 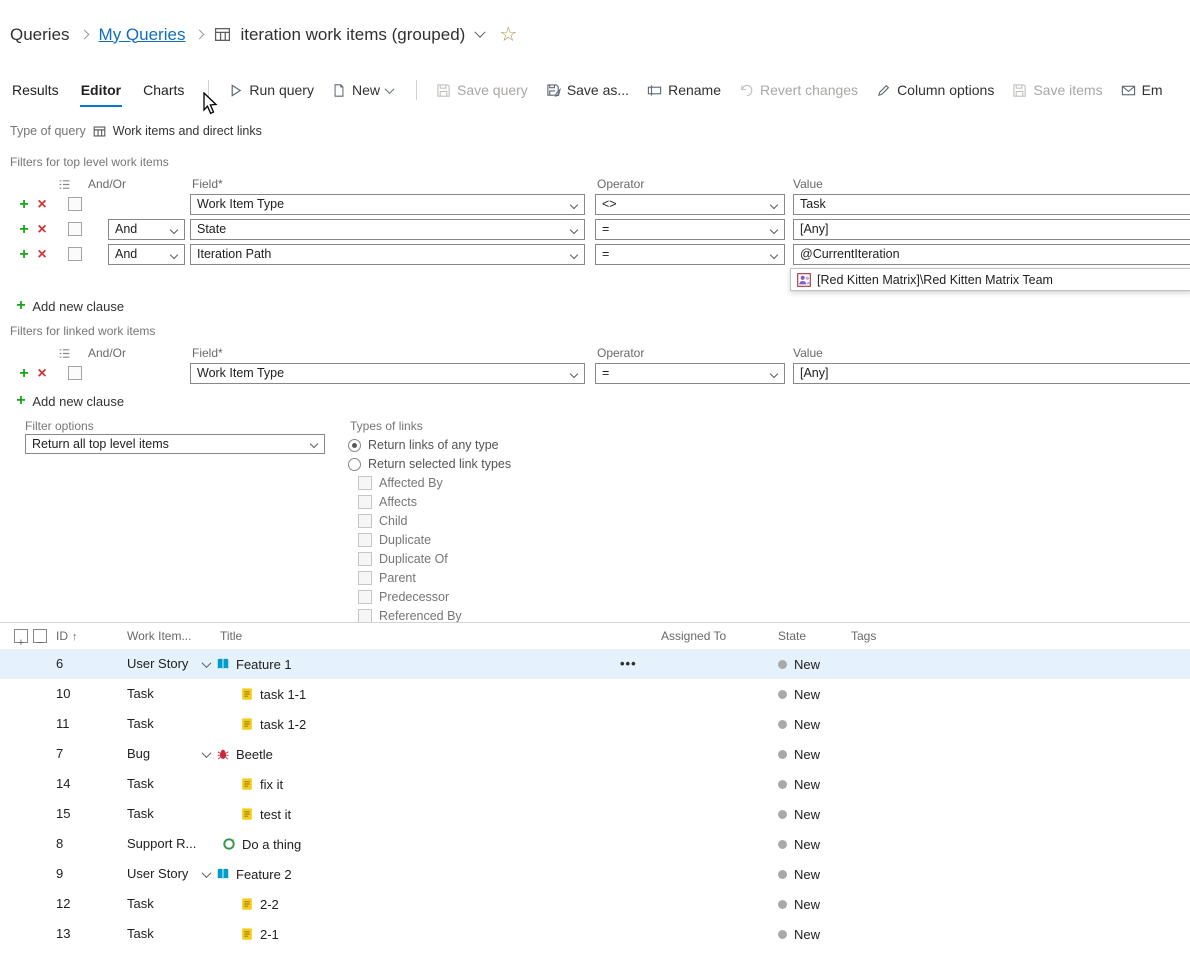 I want to click on table-row: 11 Task task 1-2 New, so click(x=595, y=724).